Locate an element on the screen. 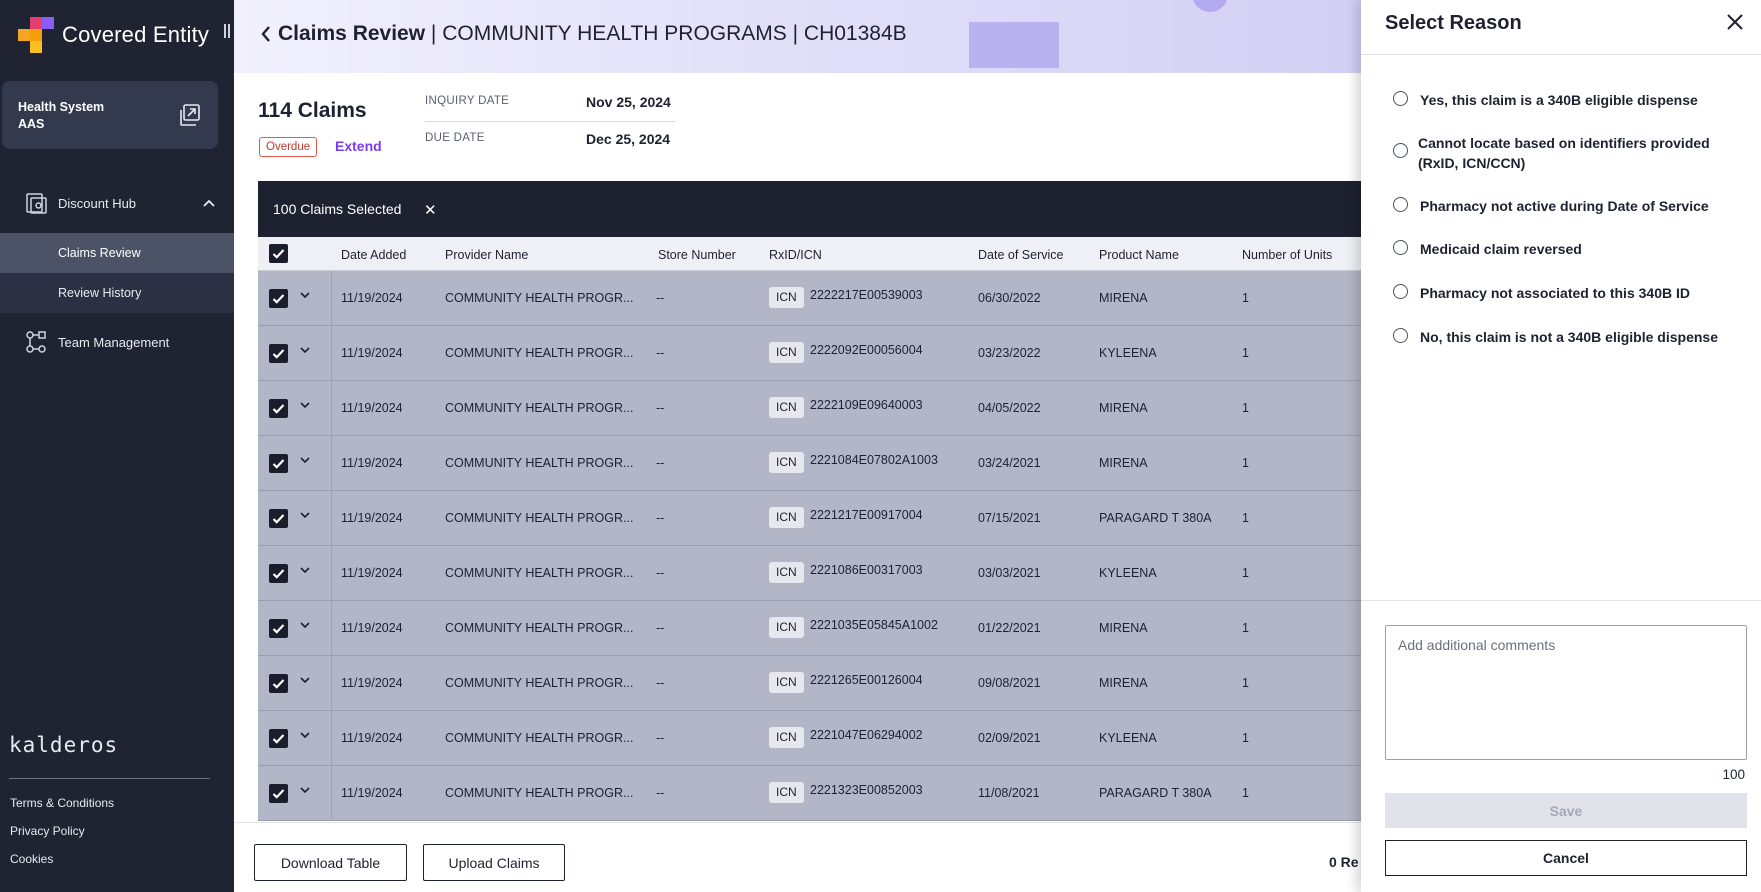 The image size is (1761, 892). back-chevron-icon is located at coordinates (266, 34).